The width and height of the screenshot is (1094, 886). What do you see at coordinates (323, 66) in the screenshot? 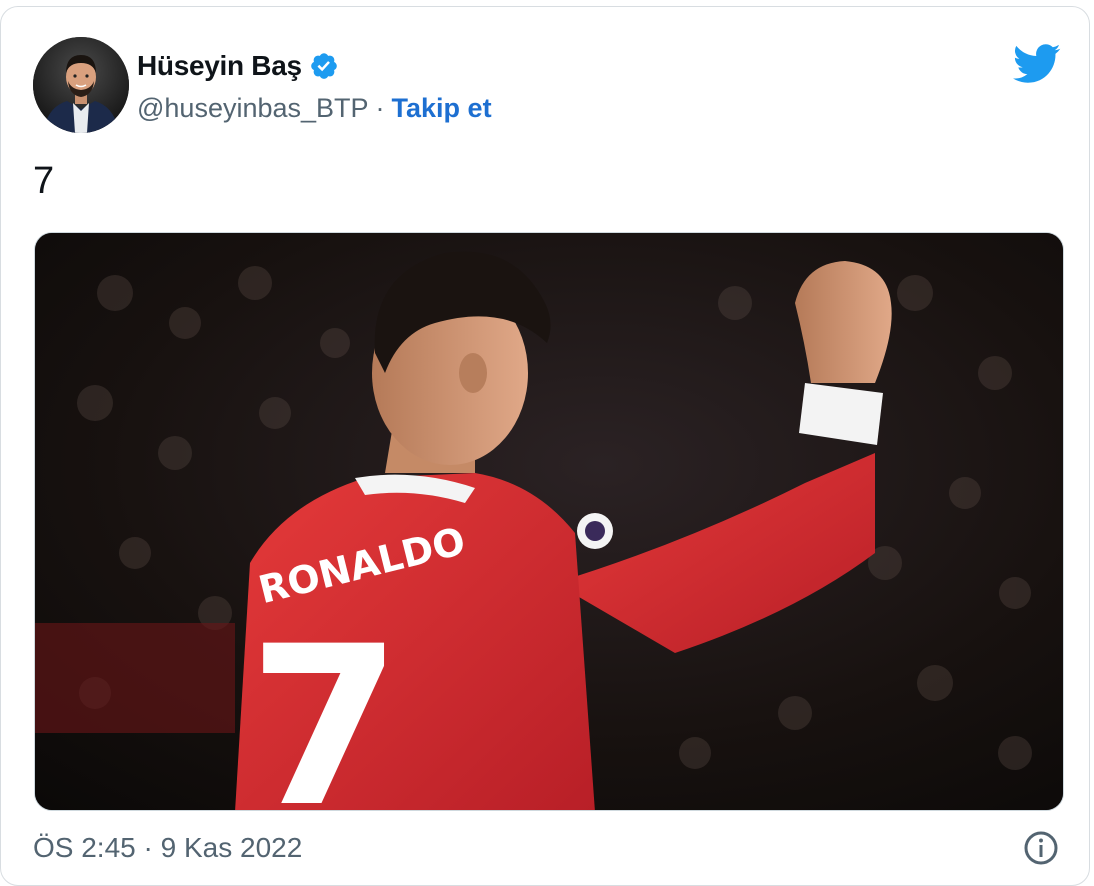
I see `verified-badge-icon` at bounding box center [323, 66].